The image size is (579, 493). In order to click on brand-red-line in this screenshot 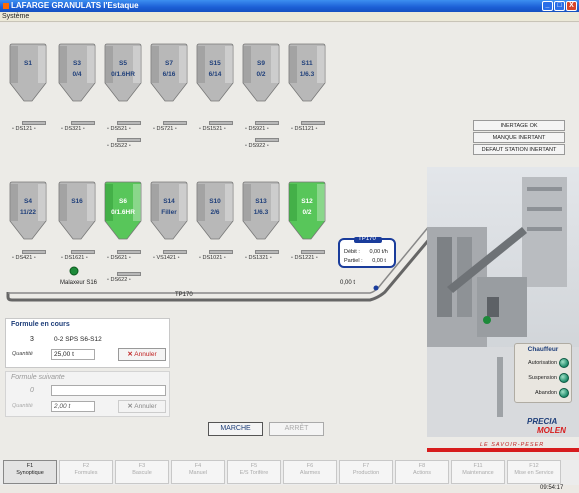, I will do `click(503, 450)`.